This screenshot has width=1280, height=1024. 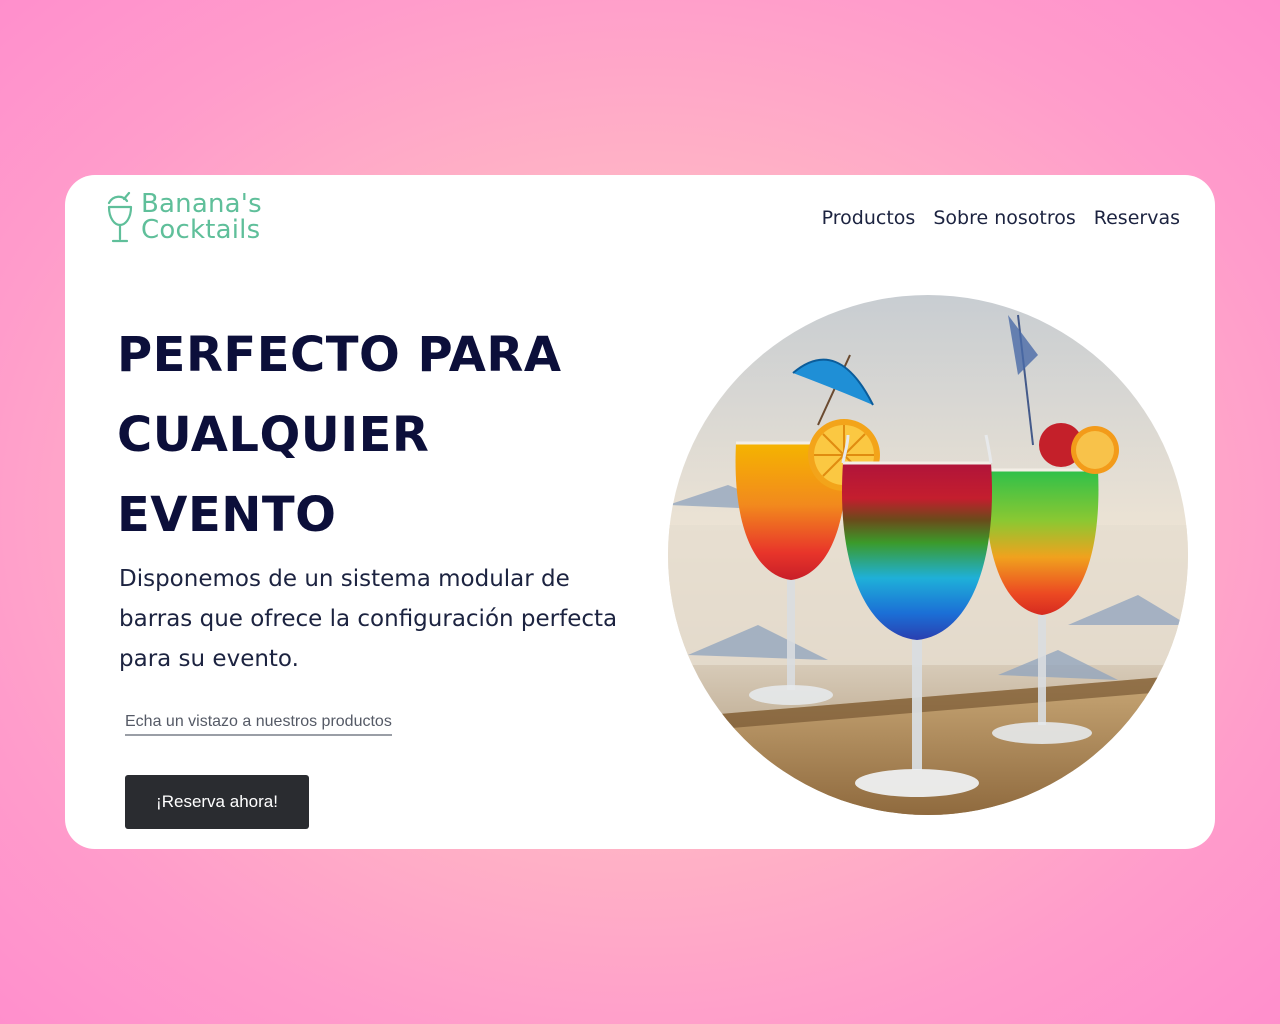 What do you see at coordinates (339, 435) in the screenshot?
I see `hero-title: PERFECTO PARA CUALQUIER EVENTO` at bounding box center [339, 435].